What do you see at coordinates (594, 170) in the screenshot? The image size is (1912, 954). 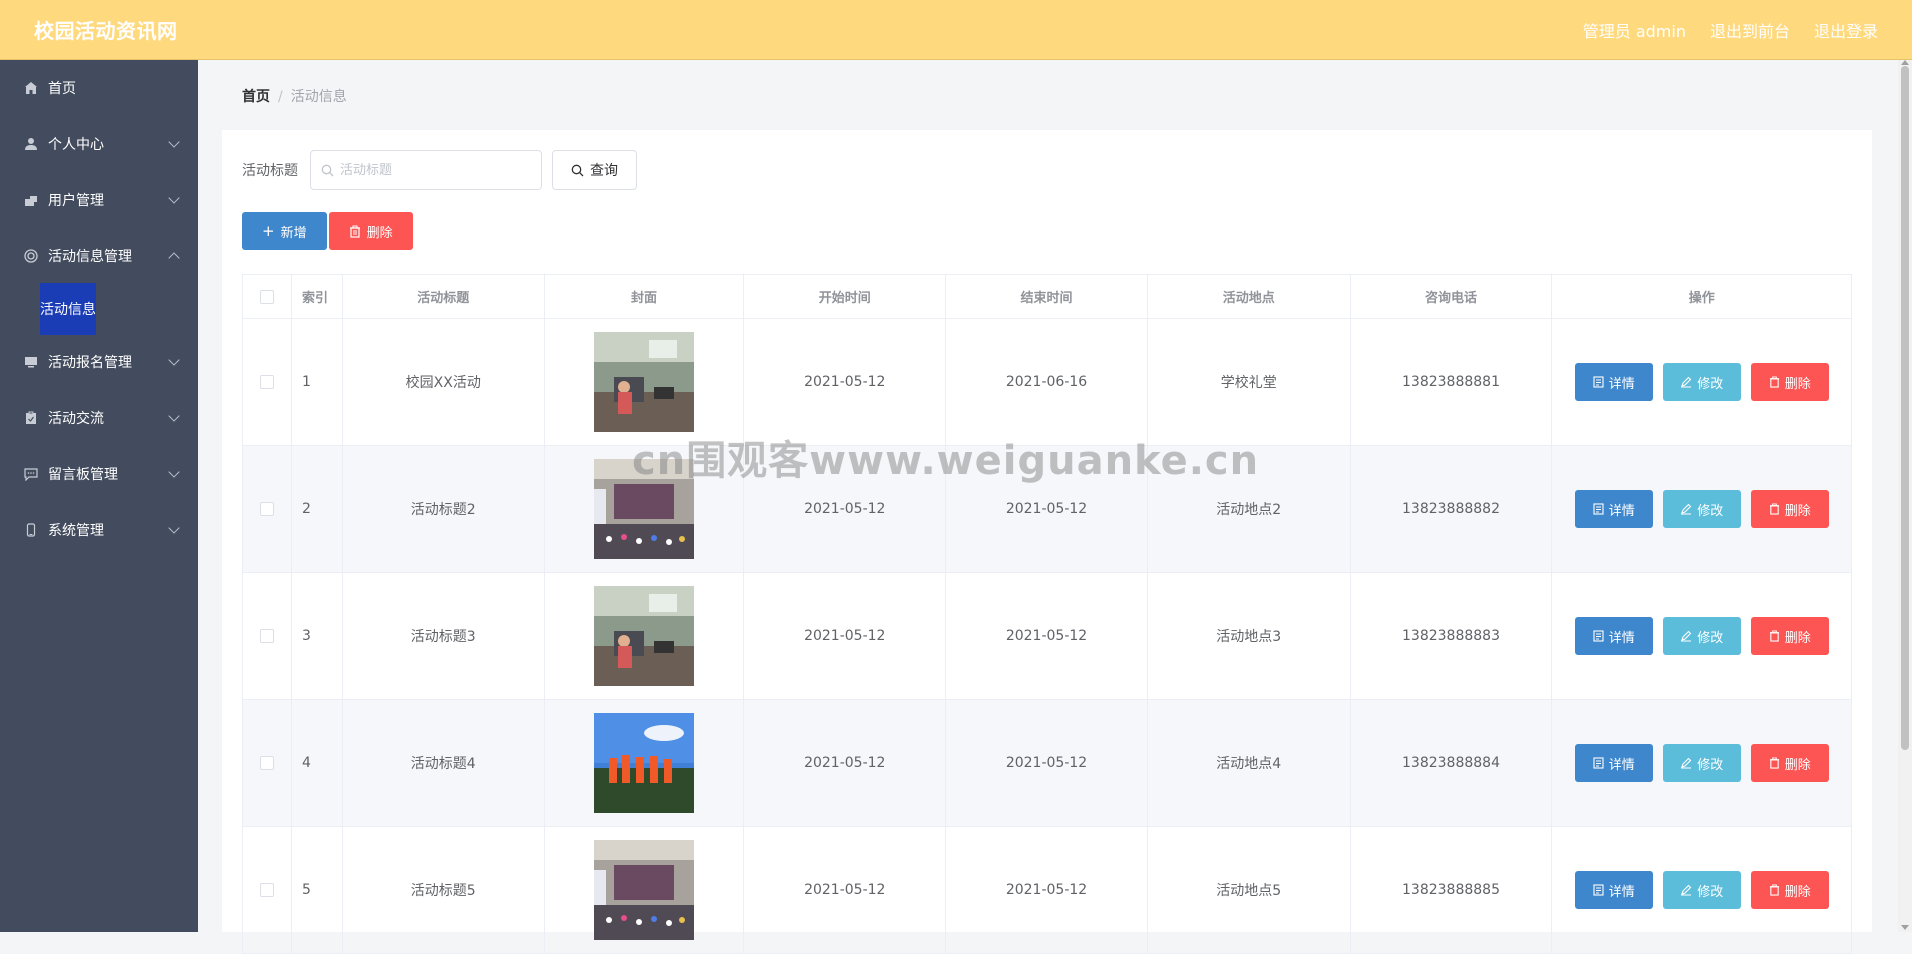 I see `query-button: 查询` at bounding box center [594, 170].